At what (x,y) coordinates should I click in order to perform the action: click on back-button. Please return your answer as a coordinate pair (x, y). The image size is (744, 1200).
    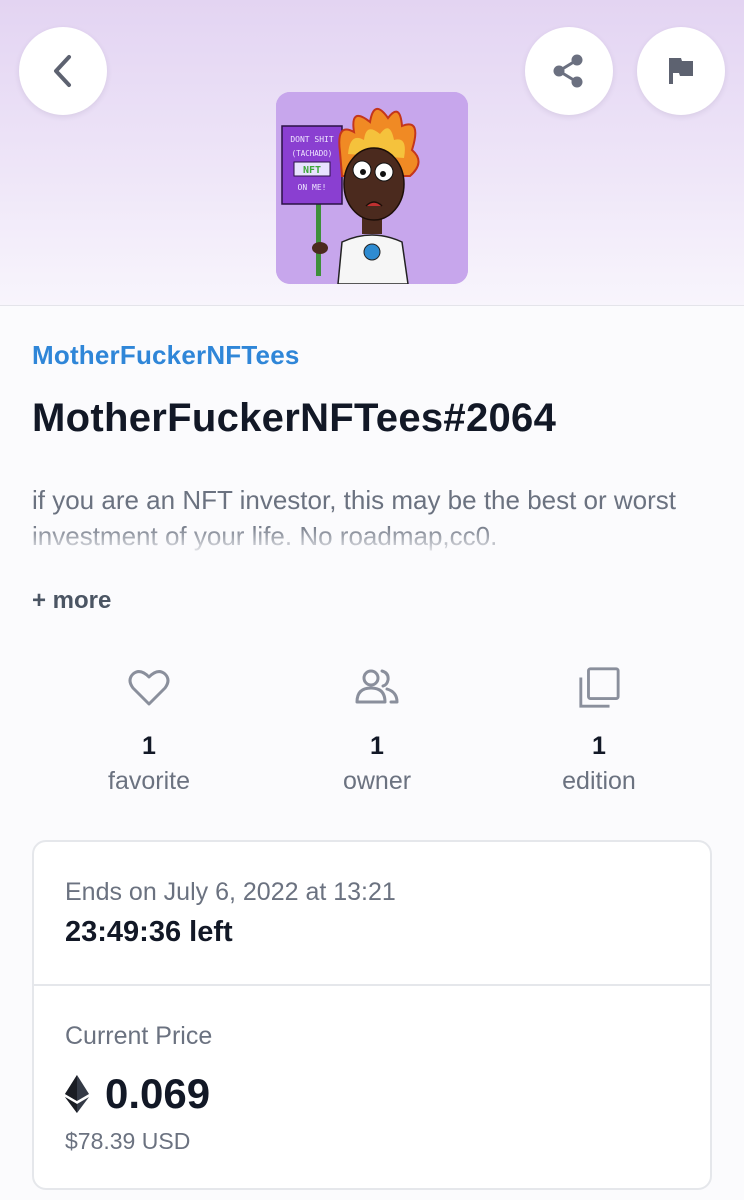
    Looking at the image, I should click on (63, 71).